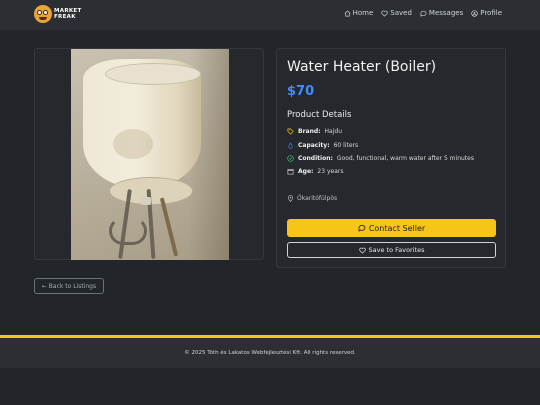 The width and height of the screenshot is (540, 405). I want to click on contact-seller-button: Contact Seller, so click(391, 228).